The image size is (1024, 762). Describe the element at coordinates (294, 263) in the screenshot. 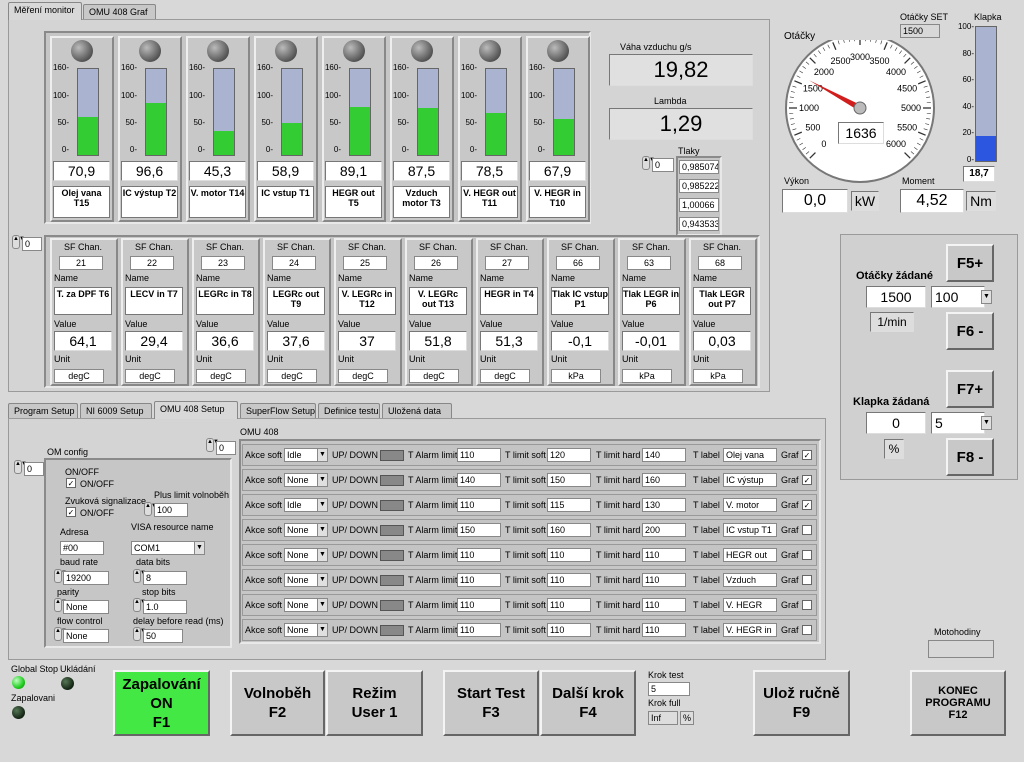

I see `sf-chan-value: 24` at that location.